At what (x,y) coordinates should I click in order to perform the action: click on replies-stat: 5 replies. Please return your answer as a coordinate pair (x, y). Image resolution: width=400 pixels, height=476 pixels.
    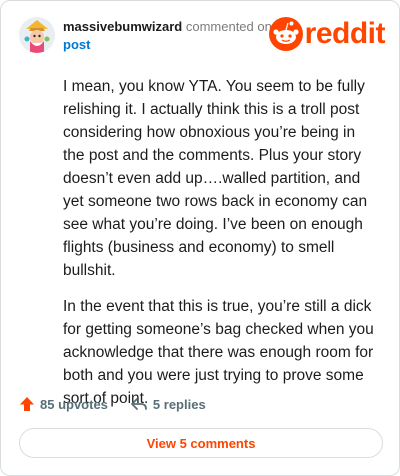
    Looking at the image, I should click on (168, 404).